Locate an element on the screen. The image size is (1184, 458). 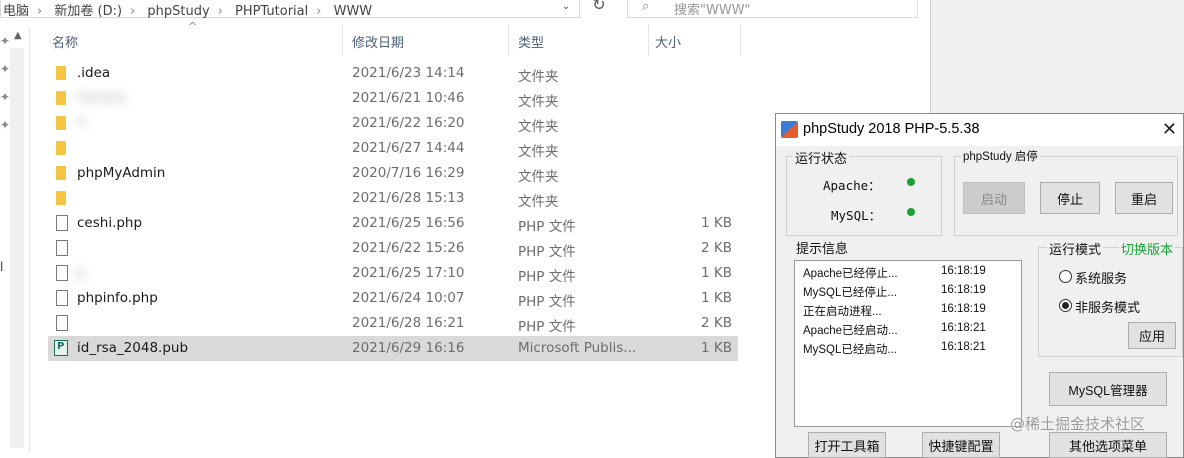
file-date: 2021/6/21 10:46 is located at coordinates (408, 98).